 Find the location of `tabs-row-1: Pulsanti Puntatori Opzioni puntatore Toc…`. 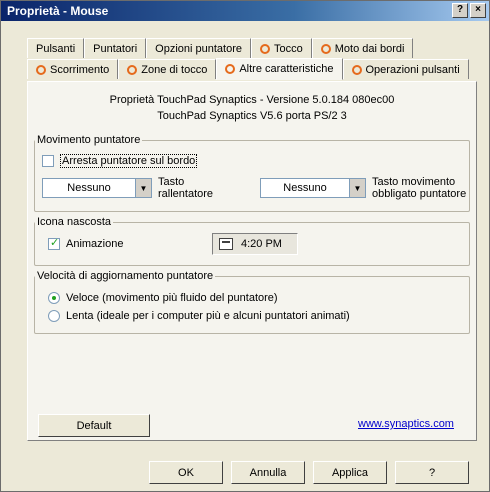

tabs-row-1: Pulsanti Puntatori Opzioni puntatore Toc… is located at coordinates (220, 48).